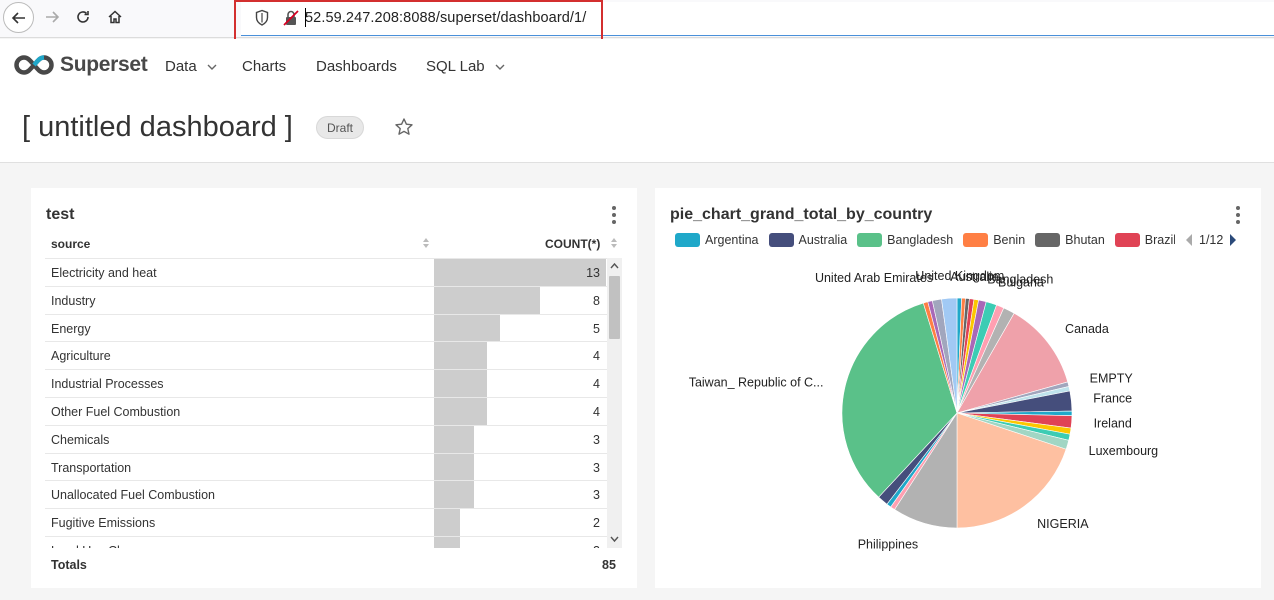 This screenshot has width=1274, height=600. Describe the element at coordinates (70, 244) in the screenshot. I see `column-header-source: source` at that location.